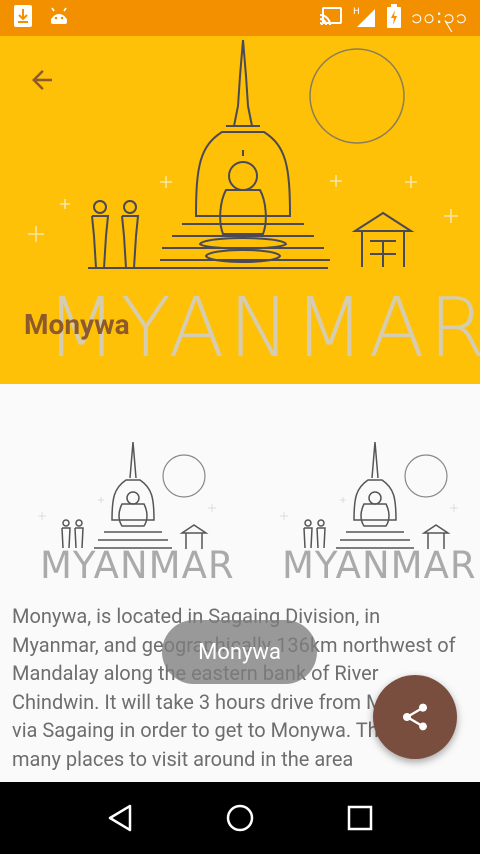 The image size is (480, 854). Describe the element at coordinates (59, 18) in the screenshot. I see `android-icon` at that location.